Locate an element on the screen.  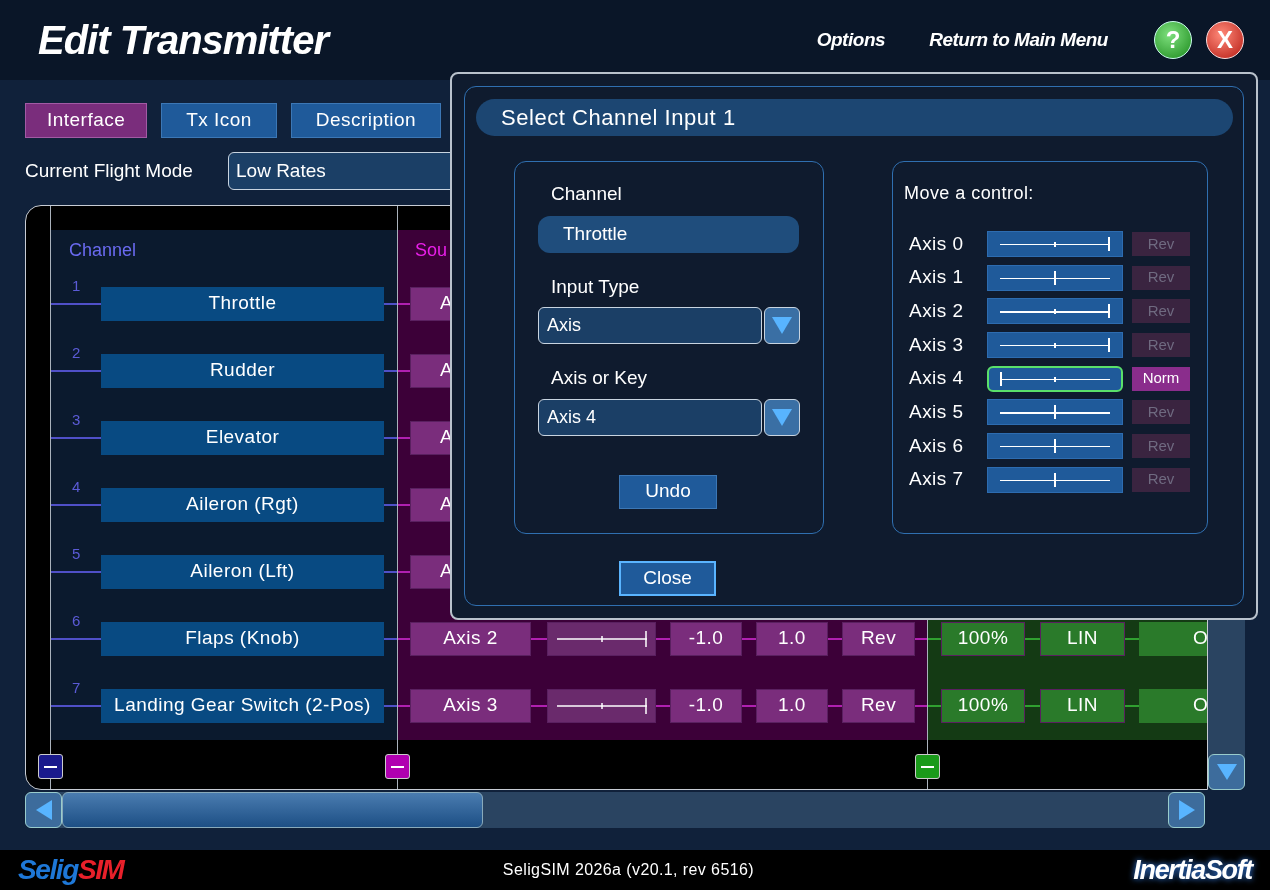
channel-button: Elevator is located at coordinates (242, 437).